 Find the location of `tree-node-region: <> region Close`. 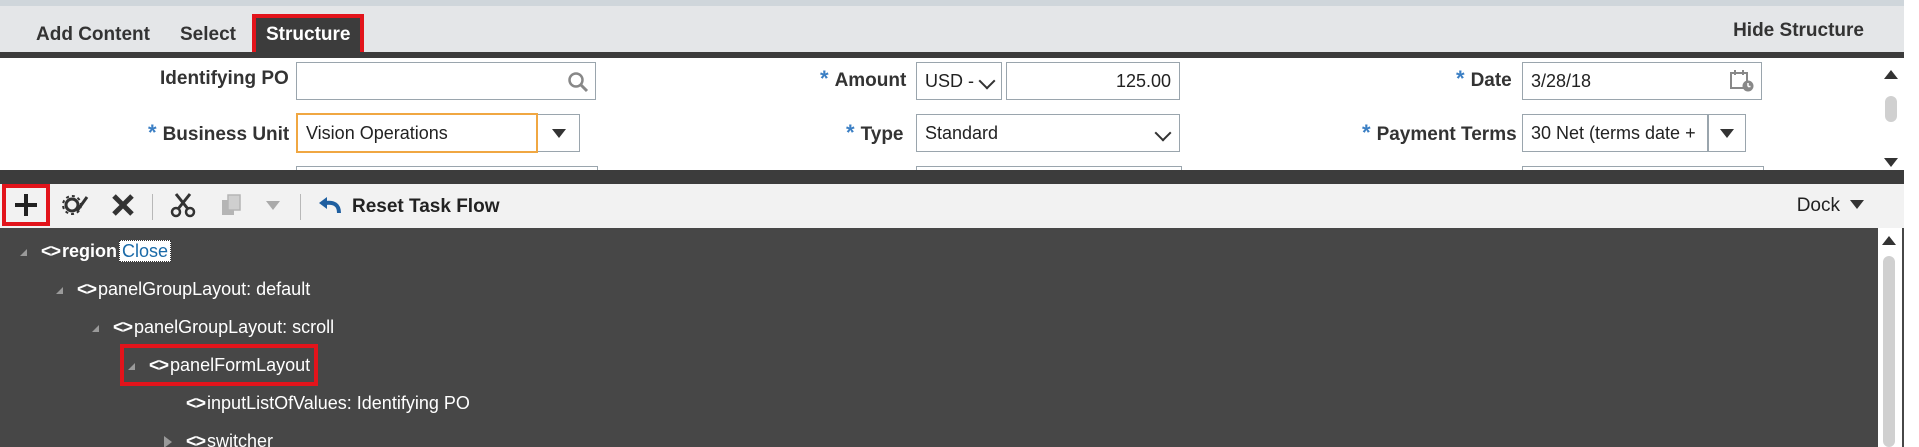

tree-node-region: <> region Close is located at coordinates (96, 251).